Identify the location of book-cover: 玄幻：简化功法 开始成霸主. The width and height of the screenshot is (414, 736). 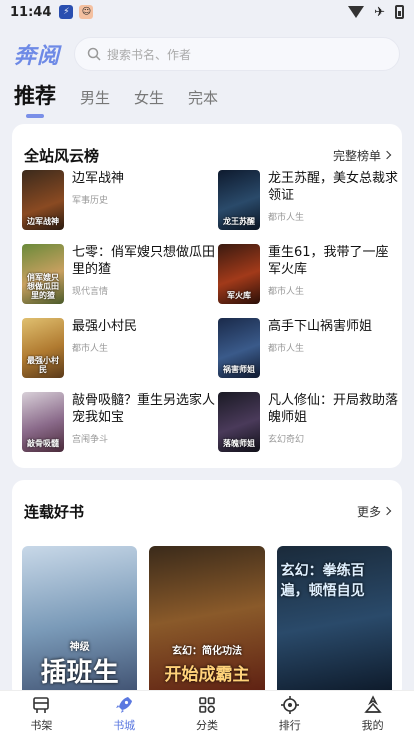
(207, 623).